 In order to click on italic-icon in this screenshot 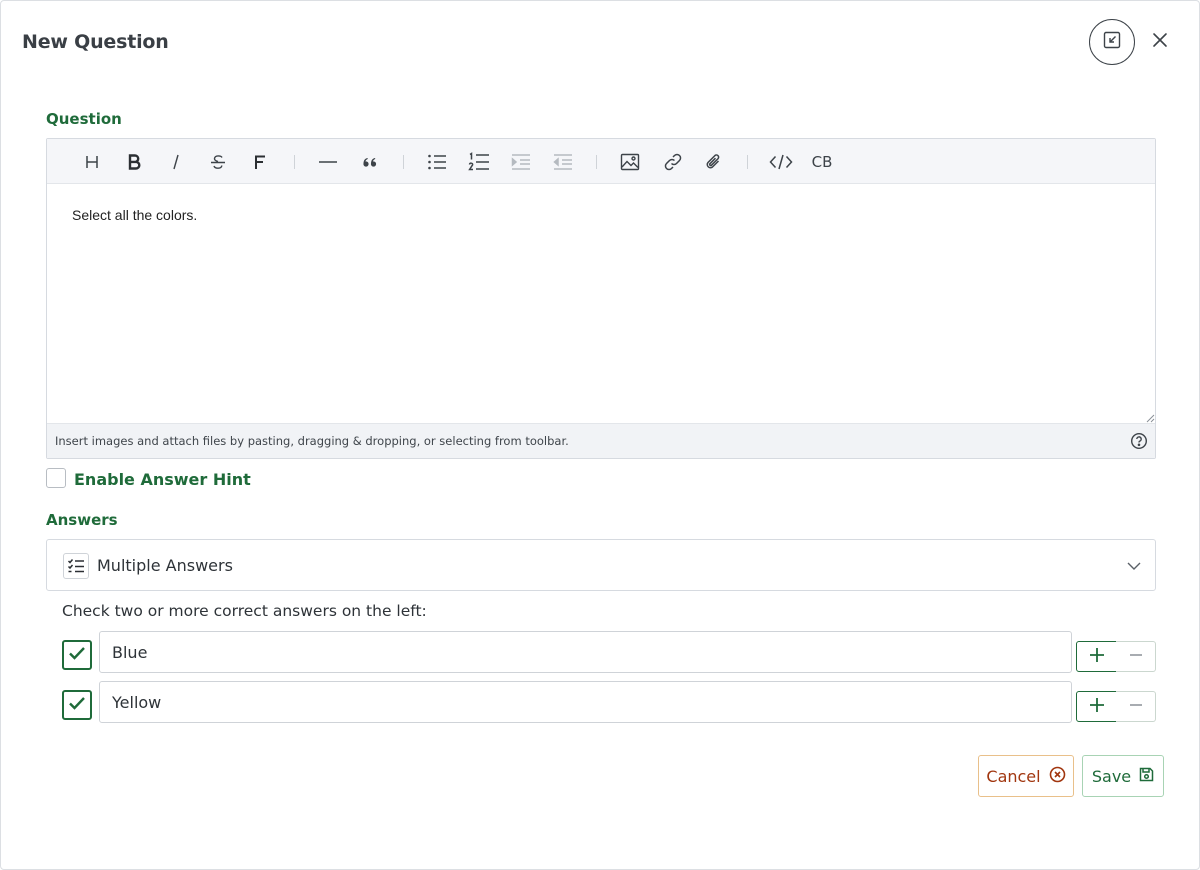, I will do `click(176, 162)`.